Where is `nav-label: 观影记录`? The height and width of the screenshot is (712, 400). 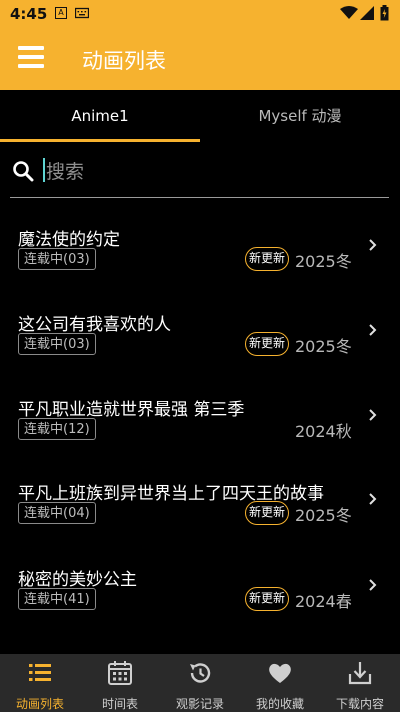
nav-label: 观影记录 is located at coordinates (199, 704).